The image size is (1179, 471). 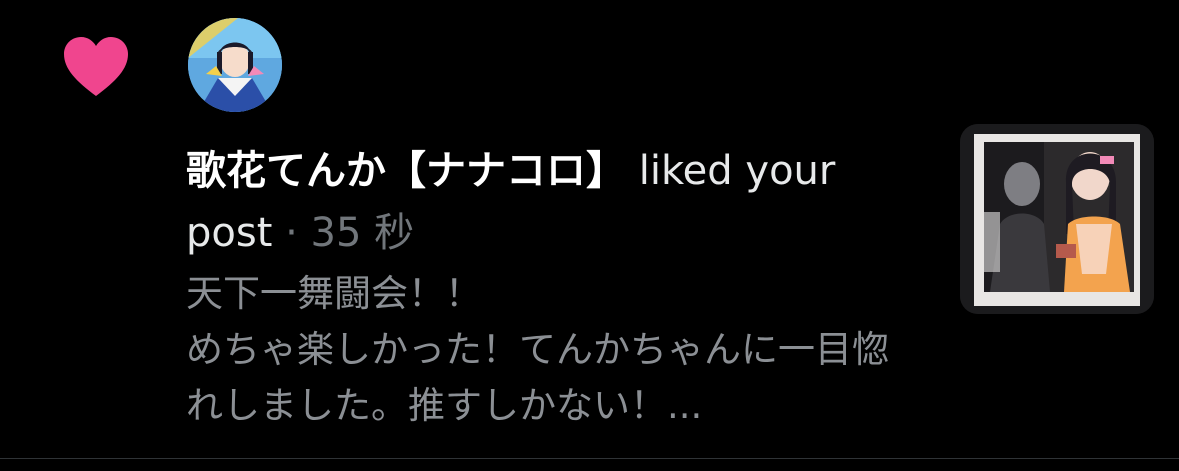 I want to click on avatar-image, so click(x=235, y=65).